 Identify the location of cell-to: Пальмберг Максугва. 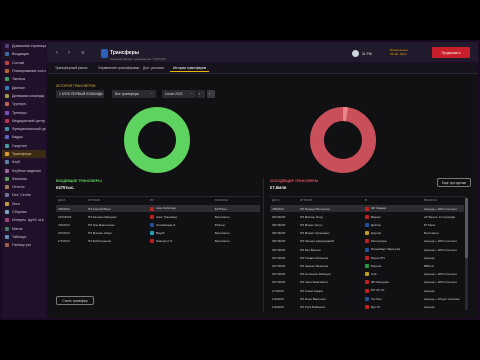
(393, 249).